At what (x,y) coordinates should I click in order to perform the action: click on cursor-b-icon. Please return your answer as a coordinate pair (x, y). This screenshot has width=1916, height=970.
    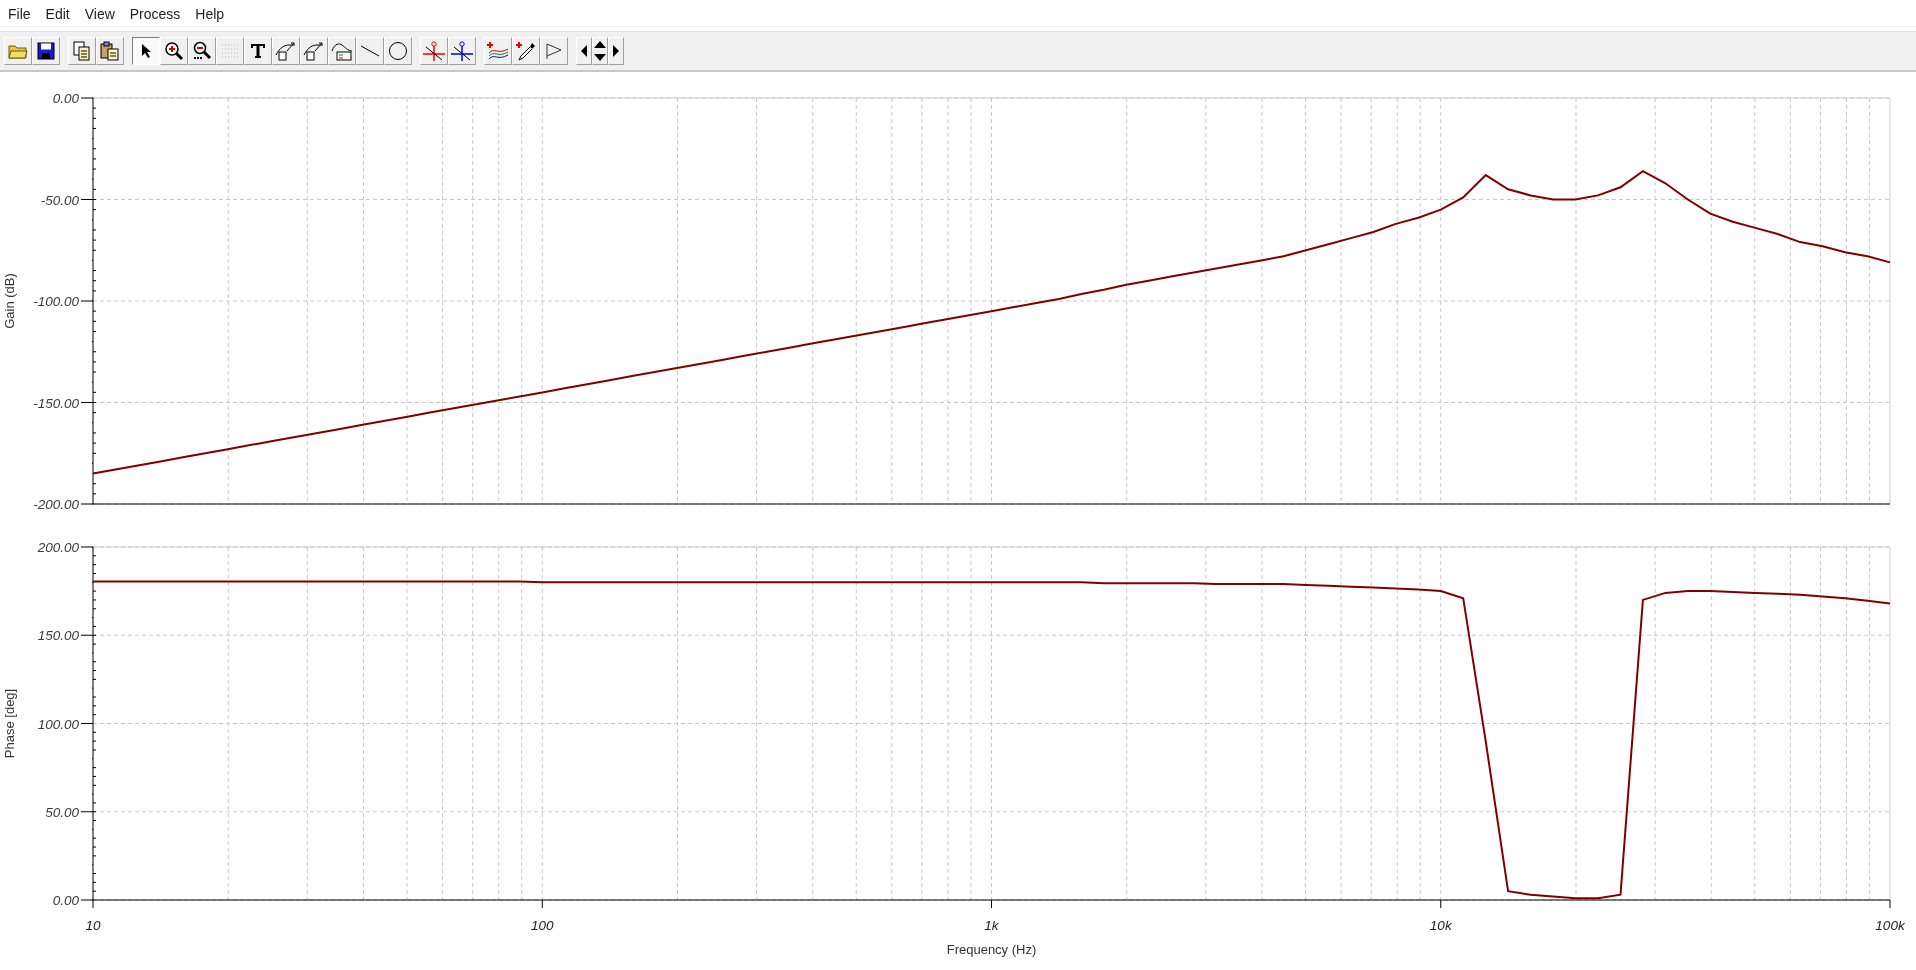
    Looking at the image, I should click on (462, 51).